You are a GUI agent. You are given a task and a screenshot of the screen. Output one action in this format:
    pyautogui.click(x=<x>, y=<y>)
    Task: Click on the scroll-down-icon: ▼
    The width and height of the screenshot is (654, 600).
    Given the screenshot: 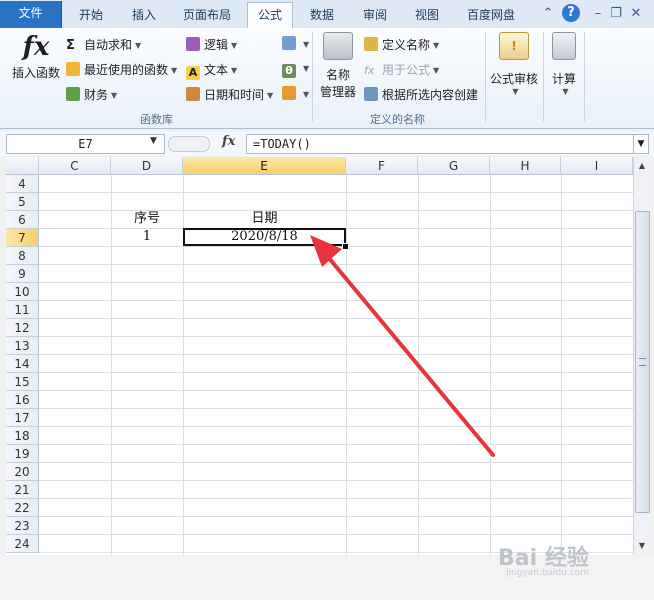 What is the action you would take?
    pyautogui.click(x=642, y=546)
    